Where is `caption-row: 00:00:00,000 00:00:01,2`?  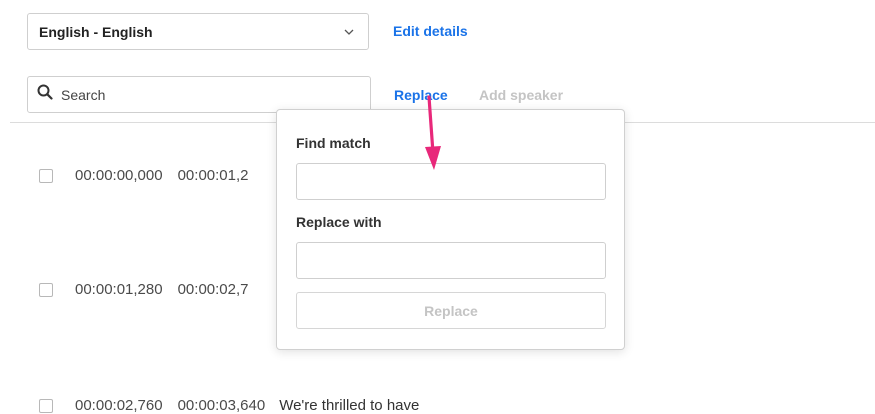
caption-row: 00:00:00,000 00:00:01,2 is located at coordinates (144, 175).